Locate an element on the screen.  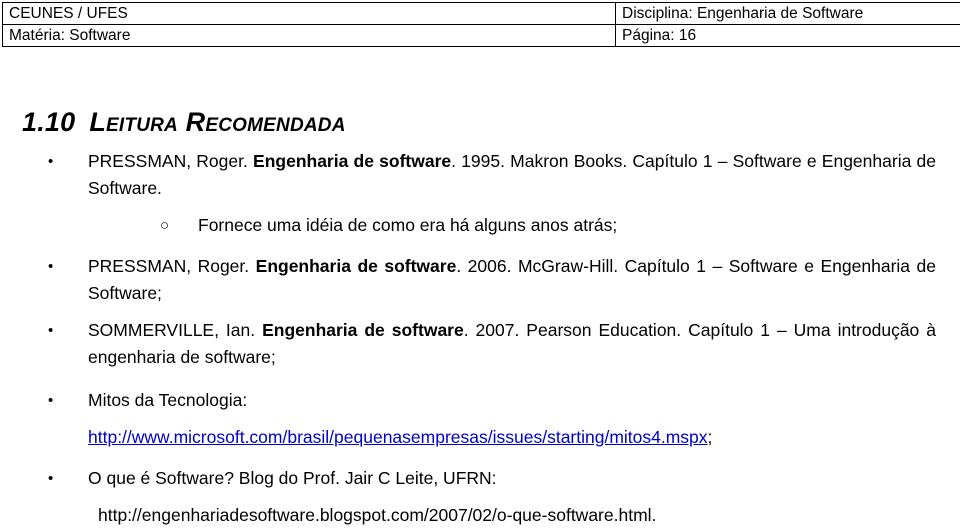
header-discipline-cell: Disciplina: Engenharia de Software is located at coordinates (788, 14).